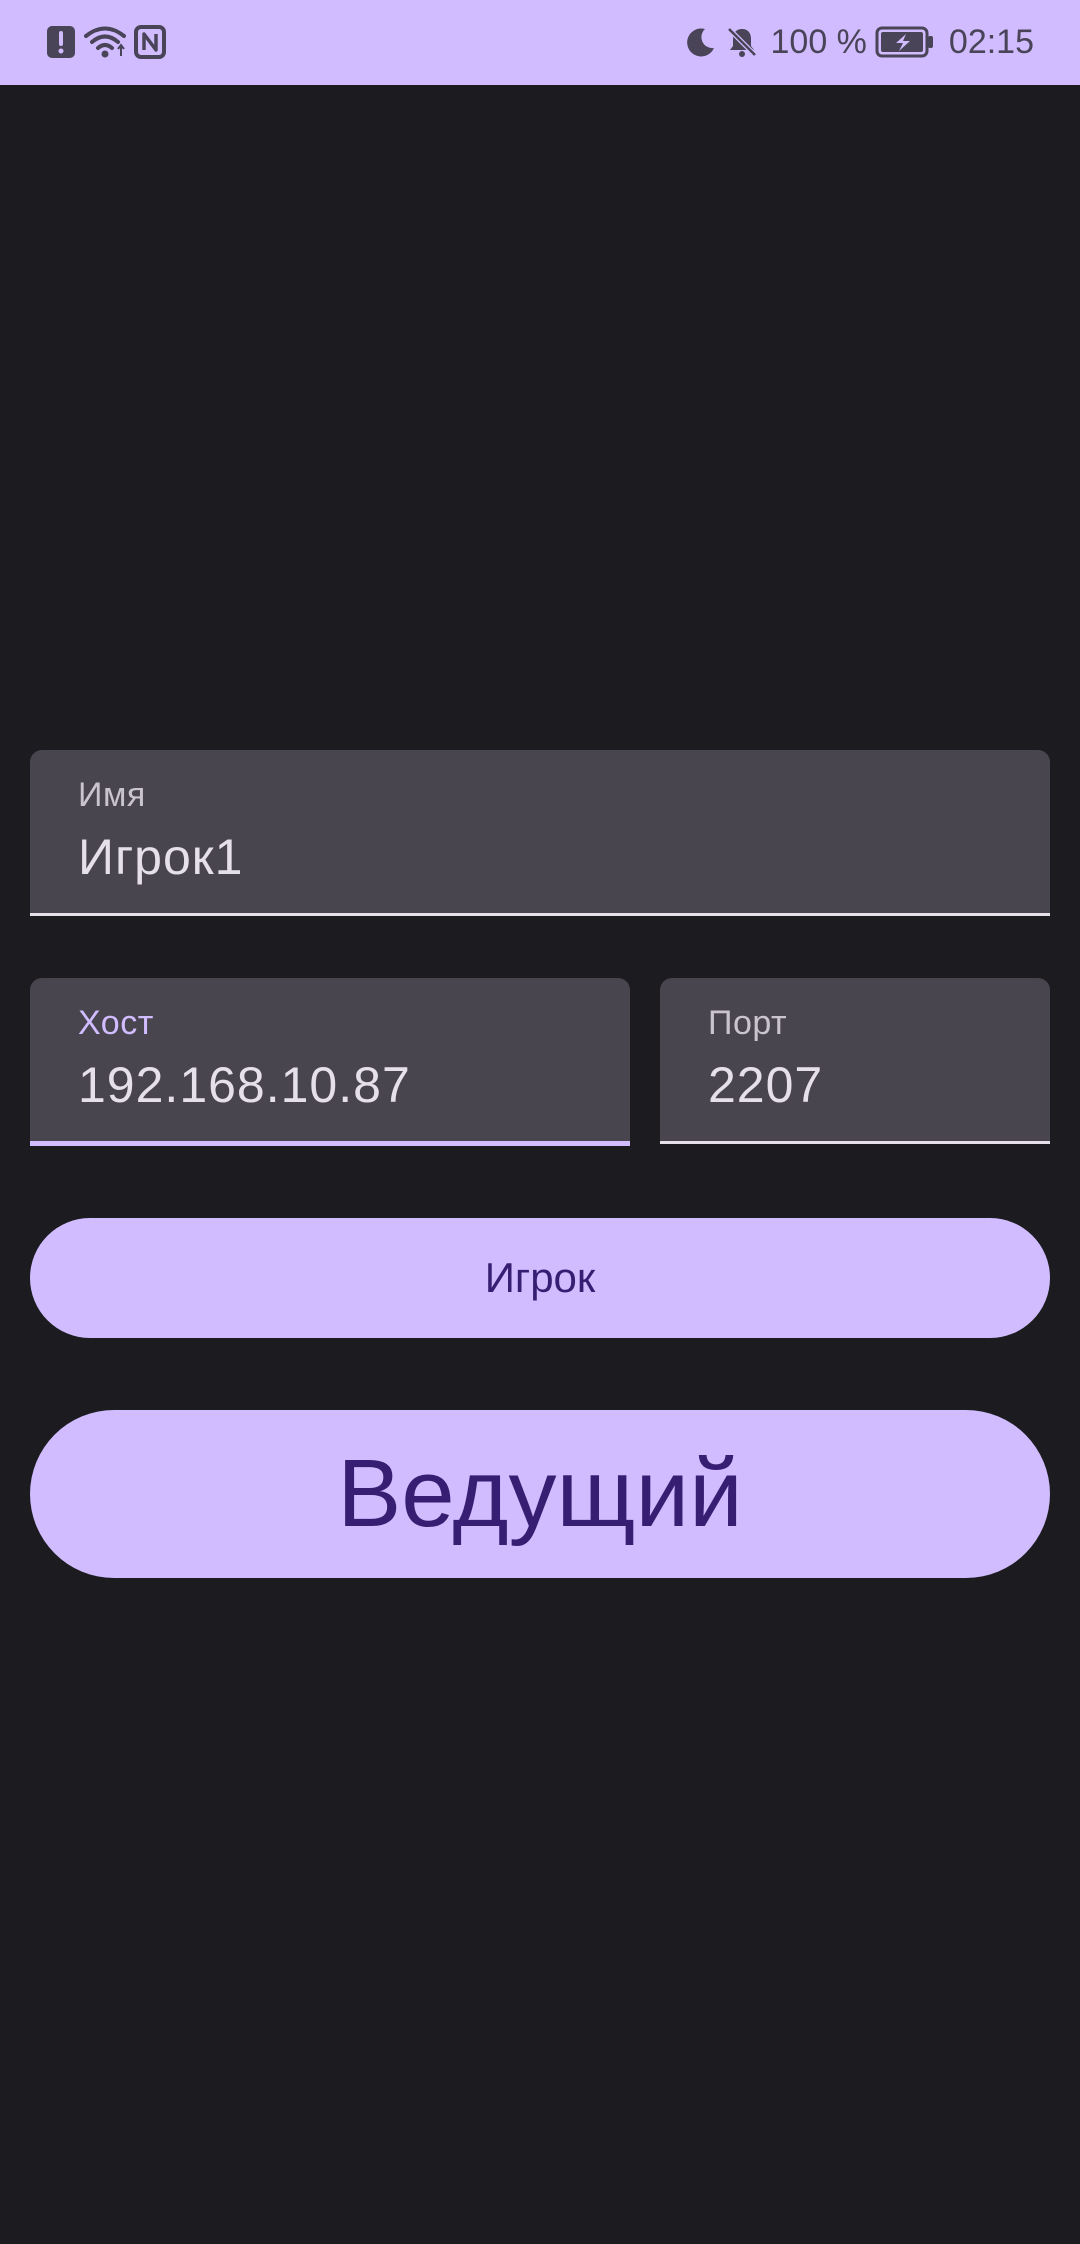 The height and width of the screenshot is (2244, 1080). What do you see at coordinates (540, 42) in the screenshot?
I see `status-bar: 100 % 02:15` at bounding box center [540, 42].